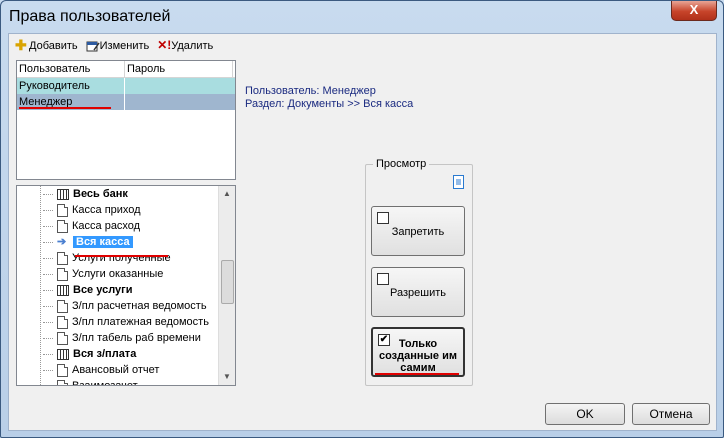 The width and height of the screenshot is (724, 438). Describe the element at coordinates (140, 322) in the screenshot. I see `tree-item-label: З/пл платежная ведомость` at that location.